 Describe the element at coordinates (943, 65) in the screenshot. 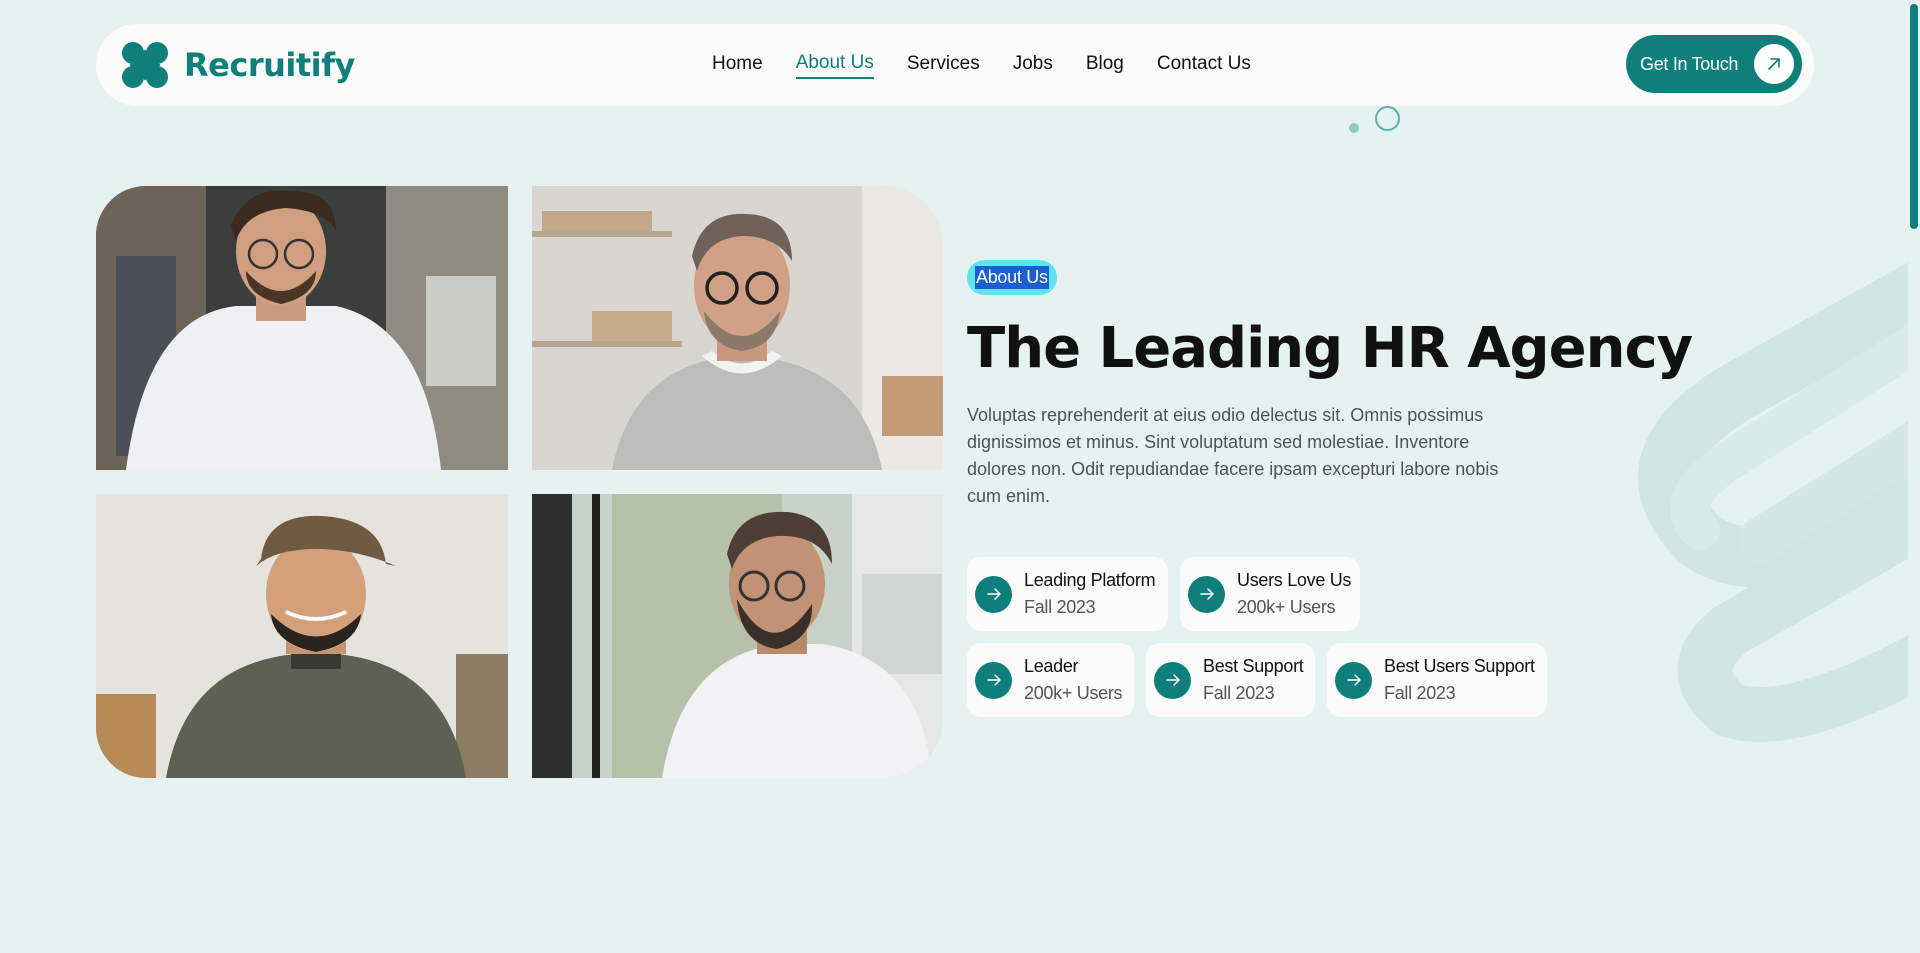

I see `nav-services: Services` at that location.